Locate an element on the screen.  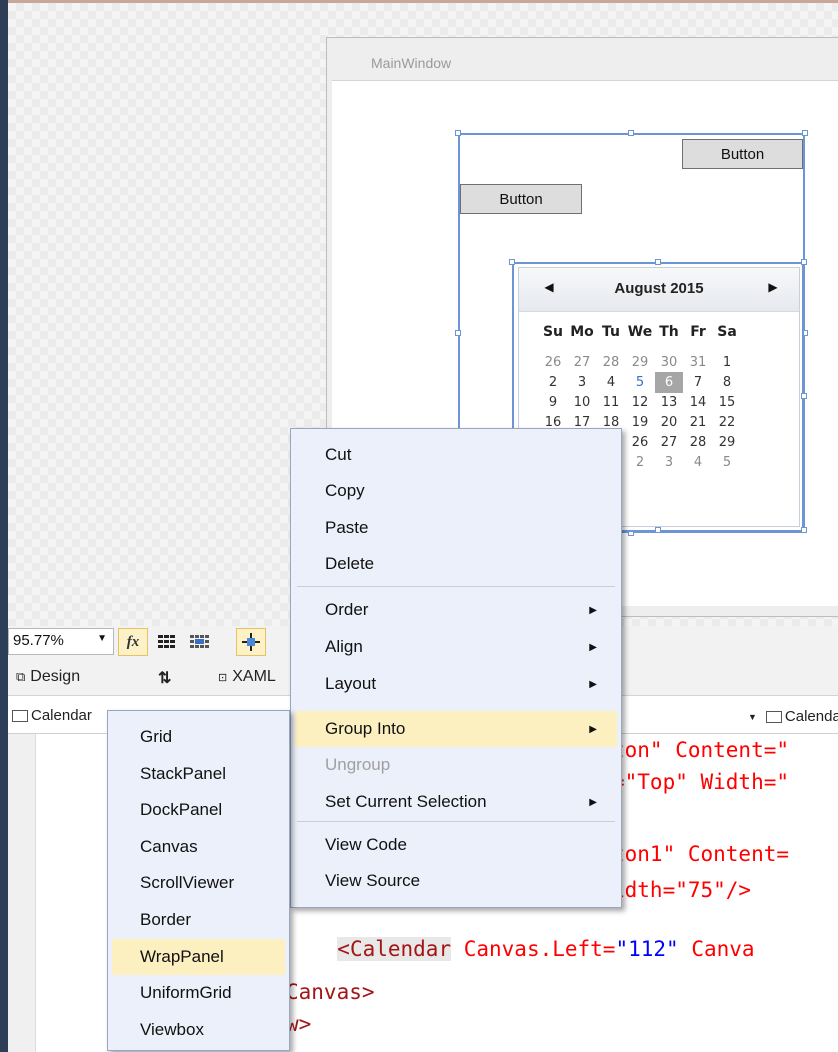
calendar-day: 11 is located at coordinates (611, 402).